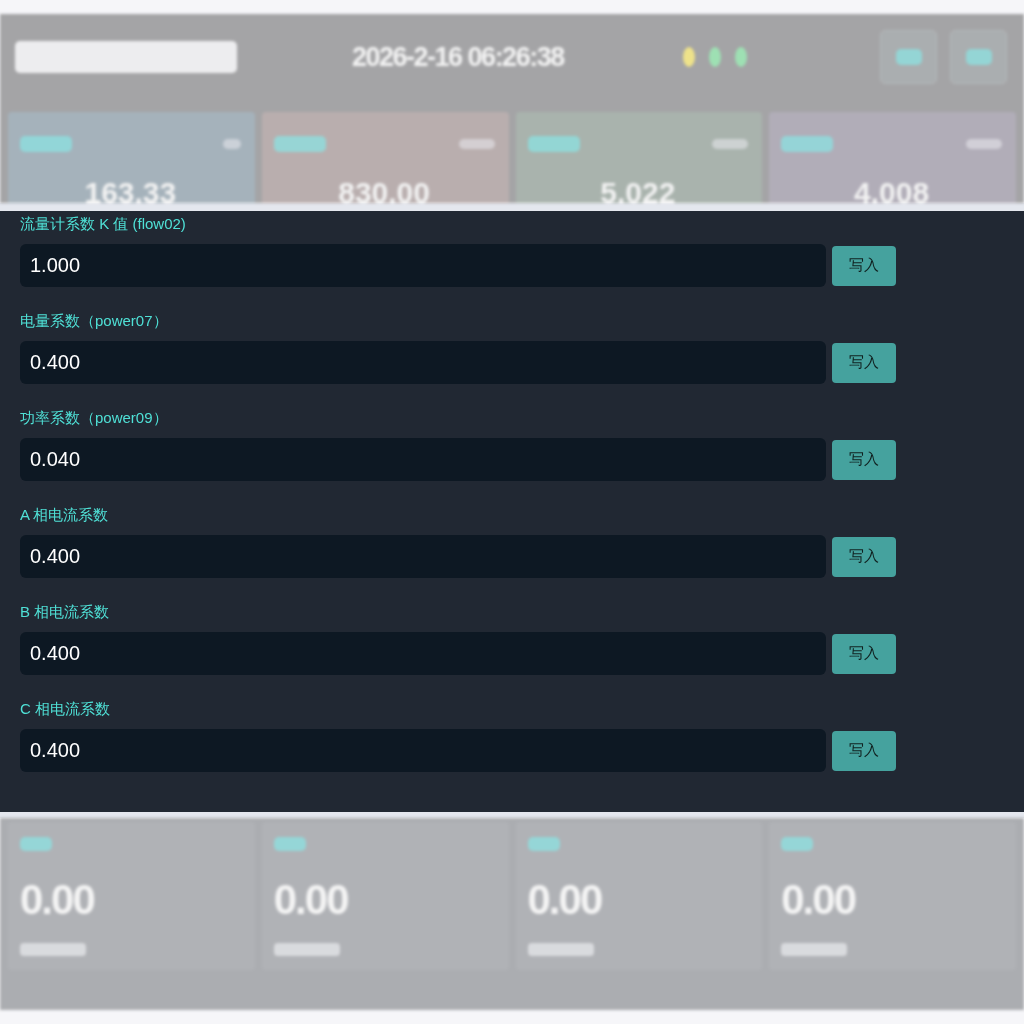 This screenshot has width=1024, height=1024. Describe the element at coordinates (423, 265) in the screenshot. I see `input-field: 1.000` at that location.